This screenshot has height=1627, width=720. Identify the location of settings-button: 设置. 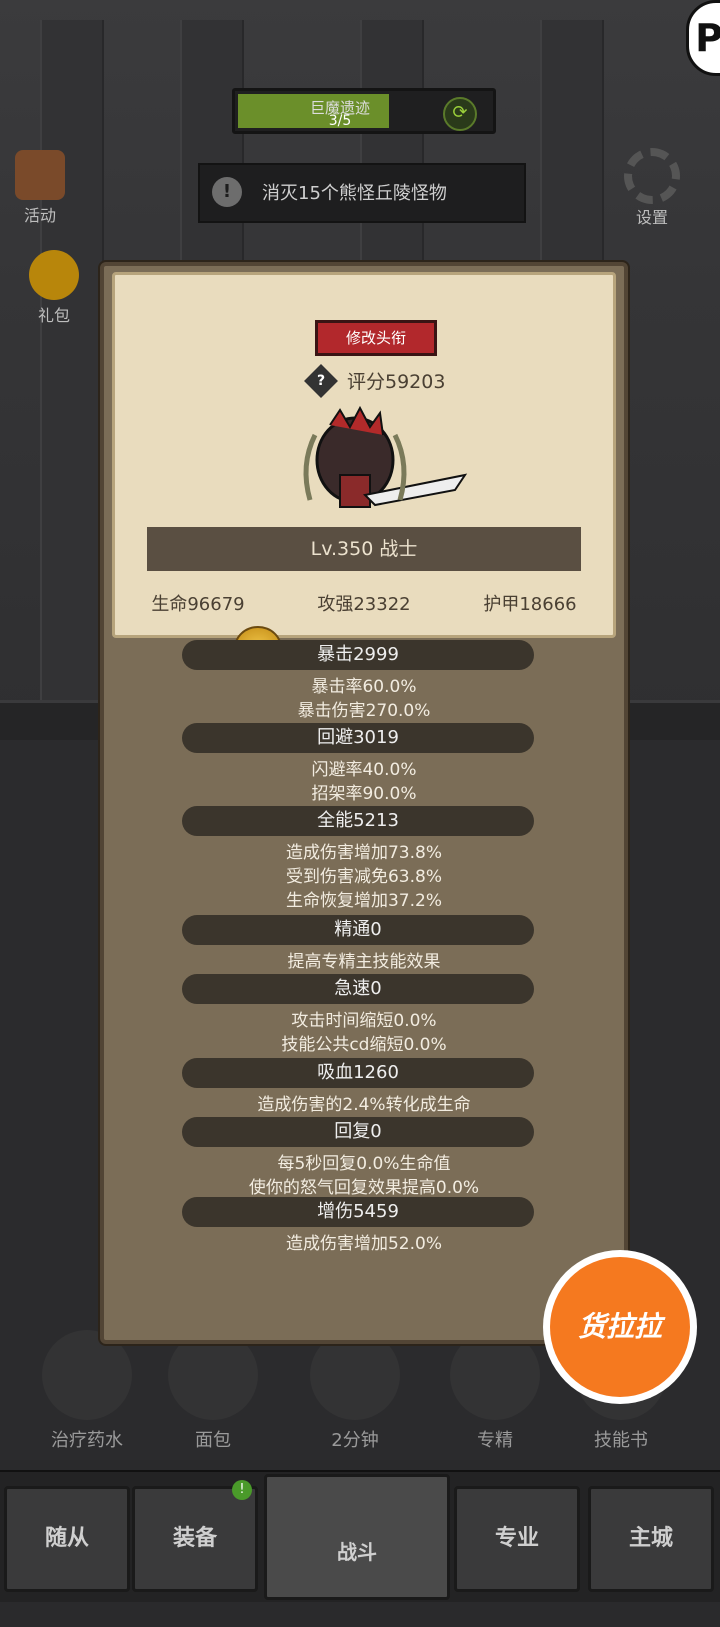
(652, 188).